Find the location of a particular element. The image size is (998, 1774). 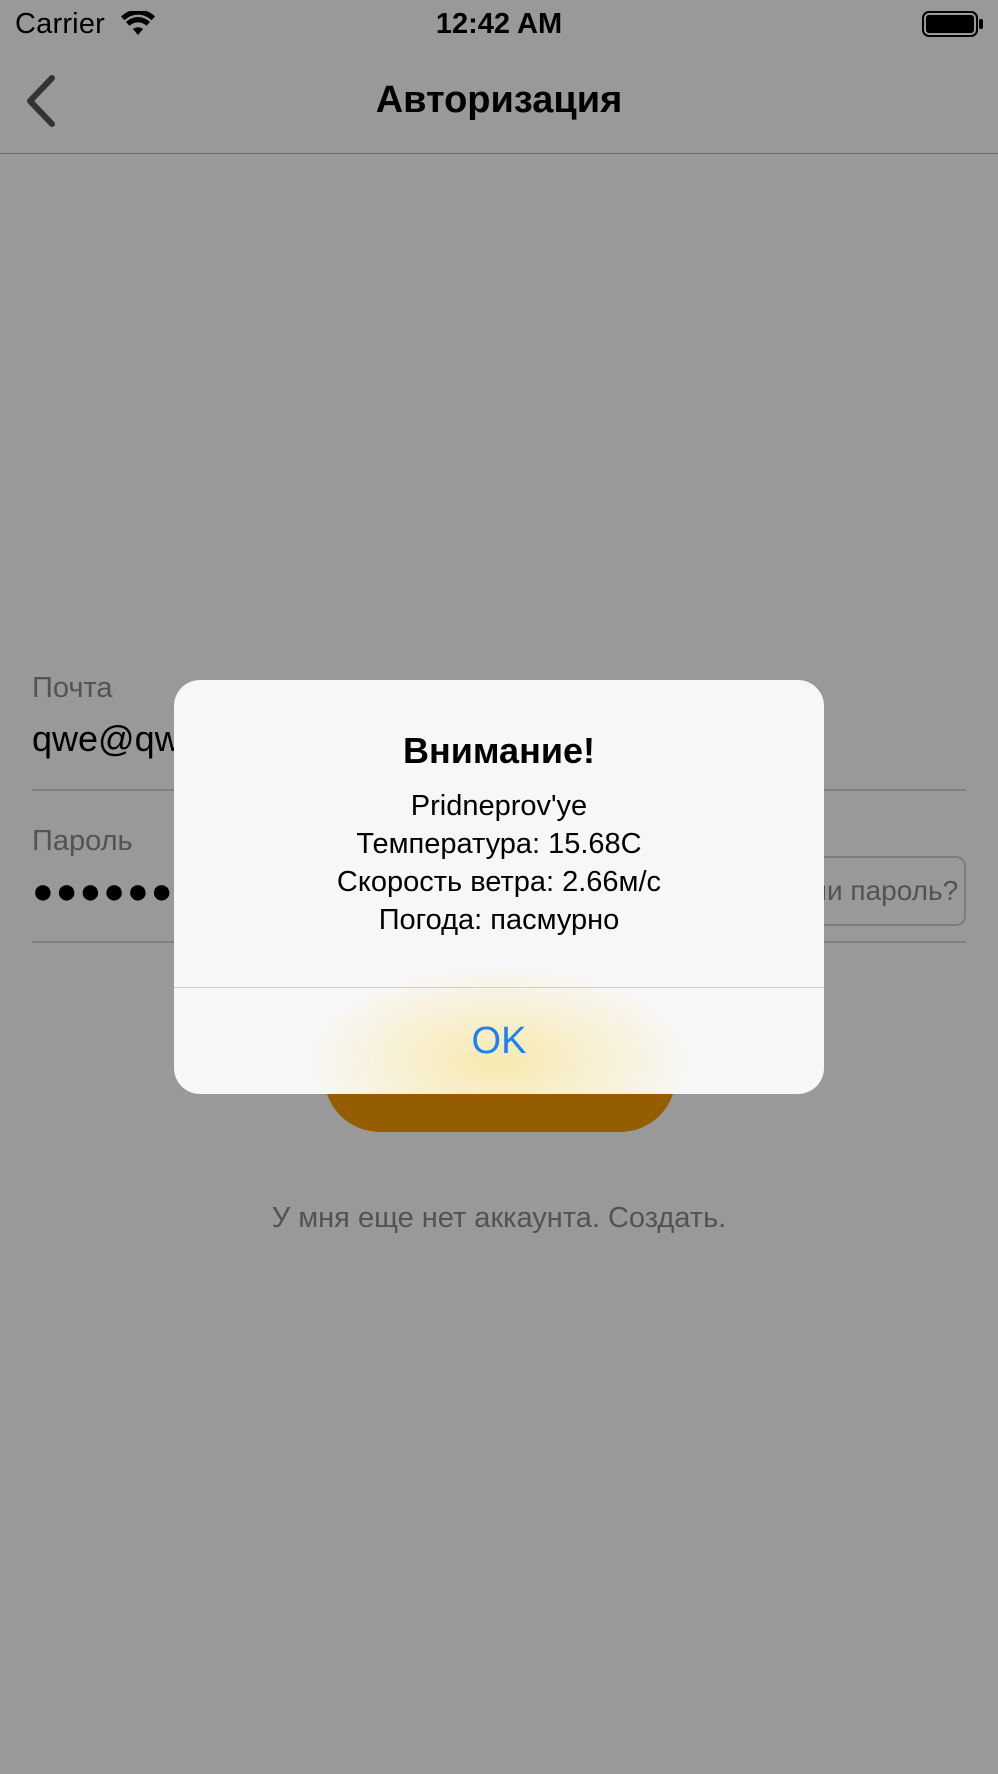

alert-location: Pridneprov'ye is located at coordinates (499, 806).